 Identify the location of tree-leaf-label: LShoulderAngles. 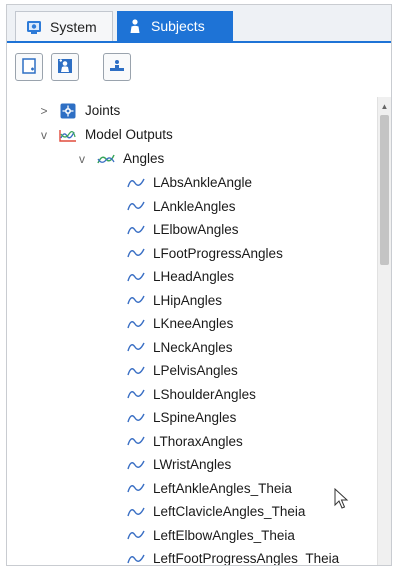
(204, 394).